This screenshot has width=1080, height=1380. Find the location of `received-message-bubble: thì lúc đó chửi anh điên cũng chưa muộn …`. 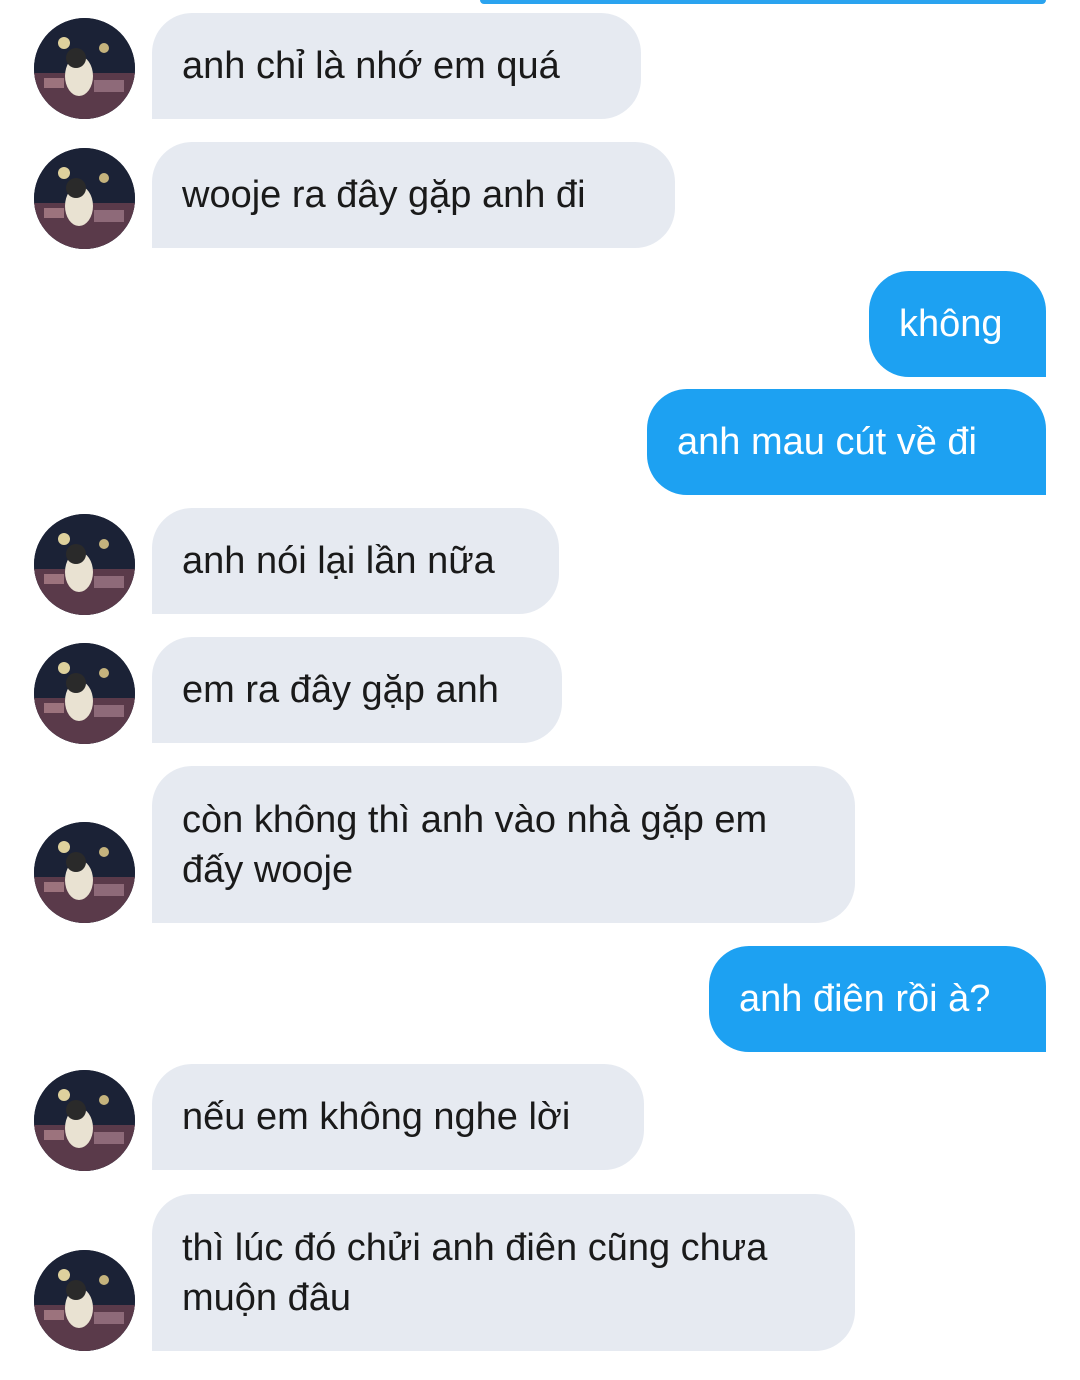

received-message-bubble: thì lúc đó chửi anh điên cũng chưa muộn … is located at coordinates (503, 1272).